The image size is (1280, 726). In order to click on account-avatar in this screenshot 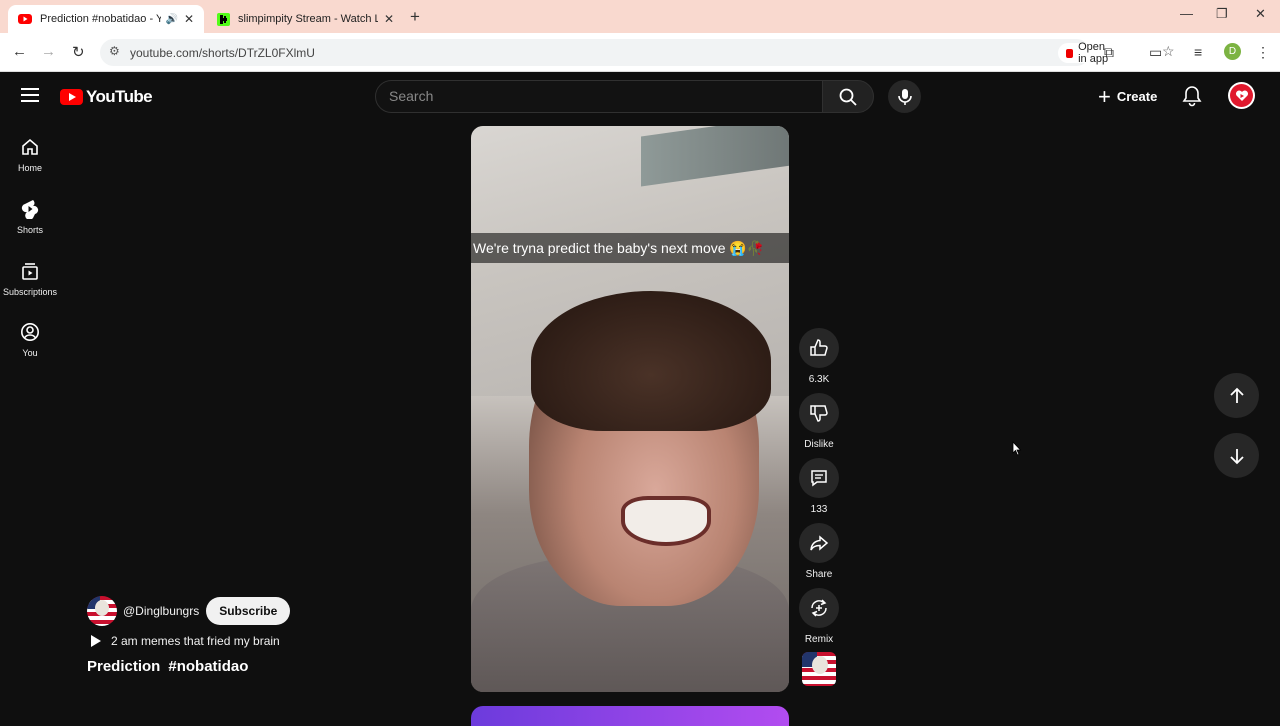, I will do `click(1241, 95)`.